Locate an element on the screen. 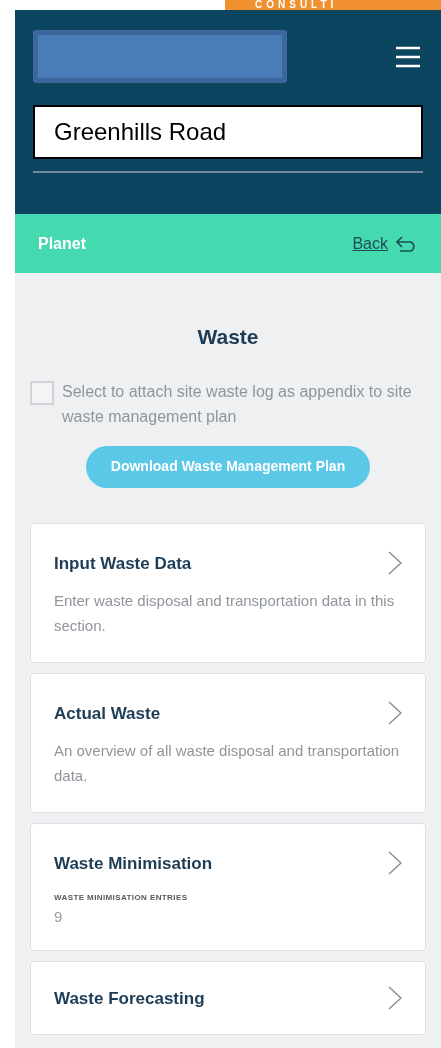  page-title: Waste is located at coordinates (228, 337).